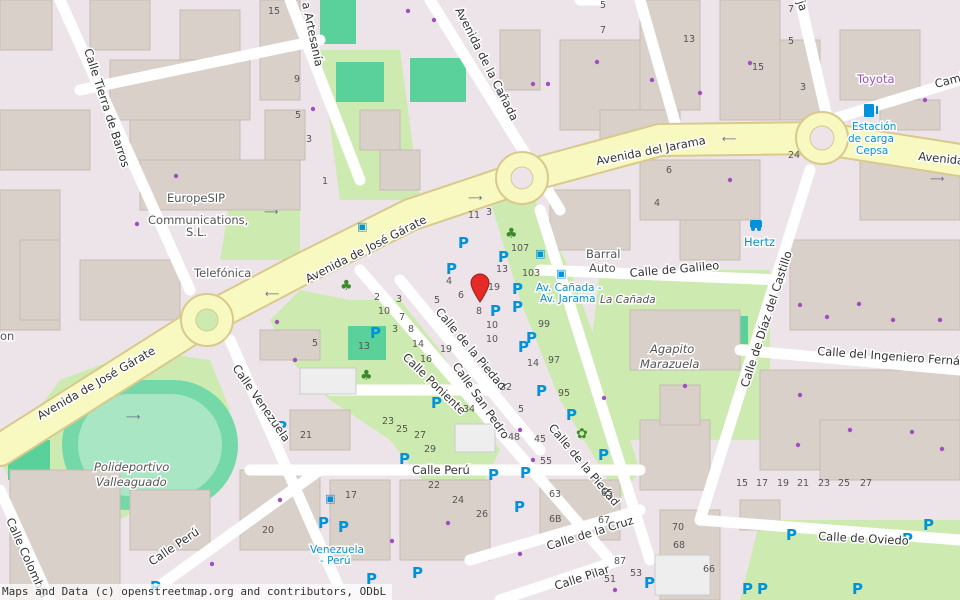 The height and width of the screenshot is (600, 960). Describe the element at coordinates (479, 311) in the screenshot. I see `svg-text: 8` at that location.